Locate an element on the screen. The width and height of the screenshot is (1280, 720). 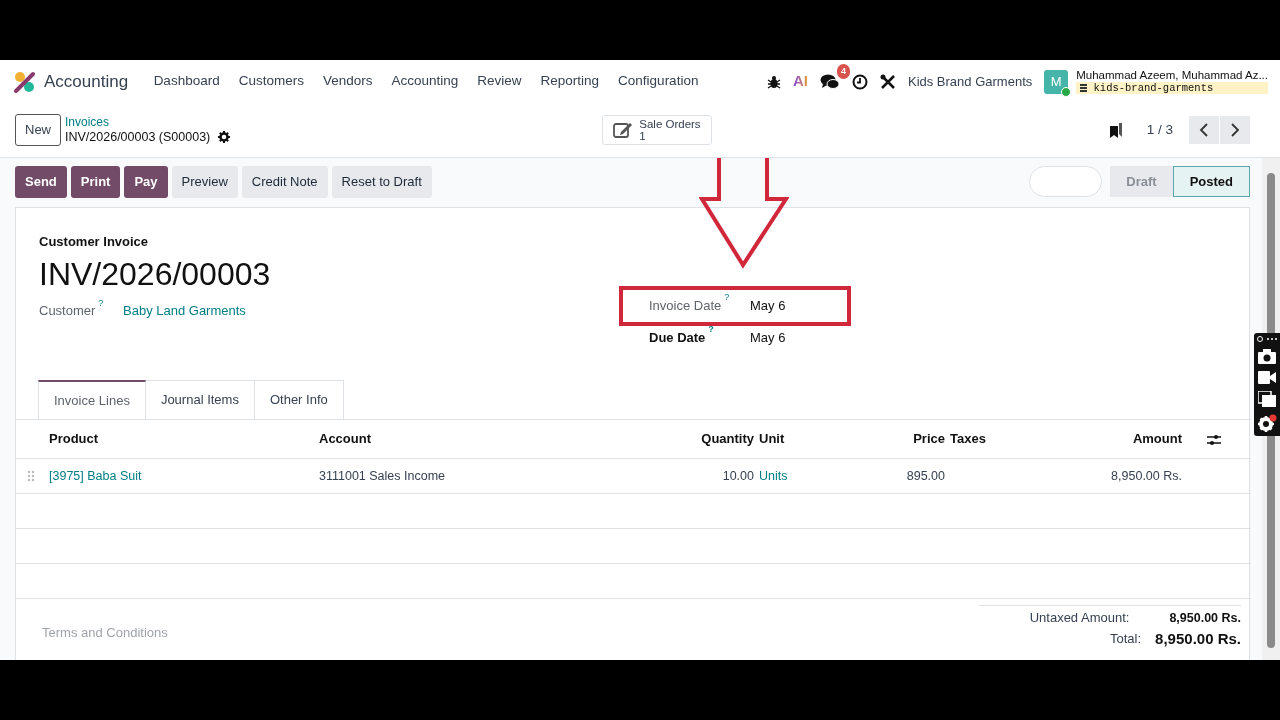
menu-item: Reporting is located at coordinates (570, 81).